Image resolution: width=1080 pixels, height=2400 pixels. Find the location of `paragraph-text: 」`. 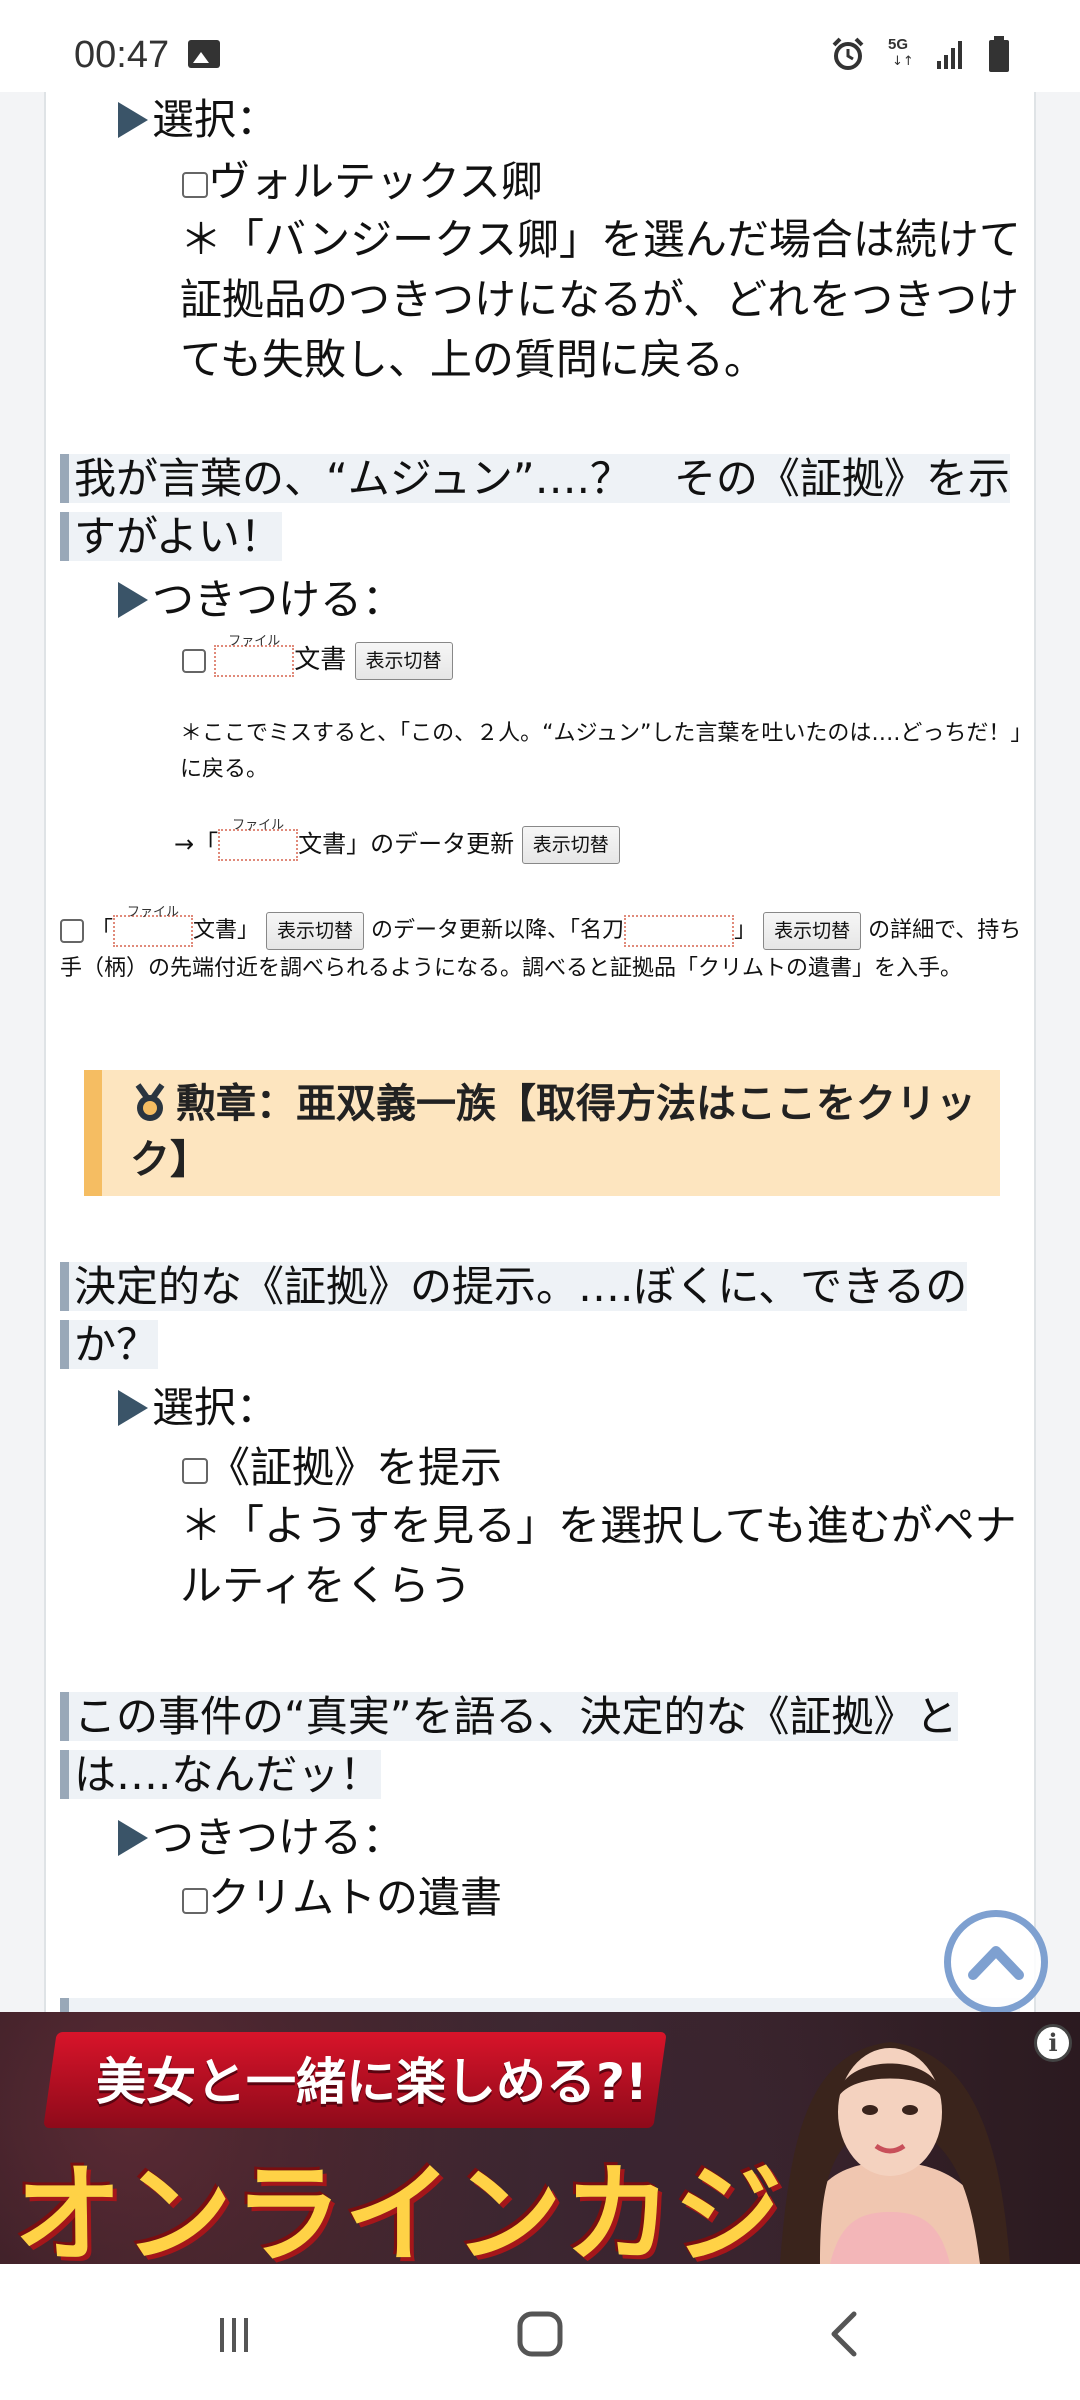

paragraph-text: 」 is located at coordinates (745, 930).